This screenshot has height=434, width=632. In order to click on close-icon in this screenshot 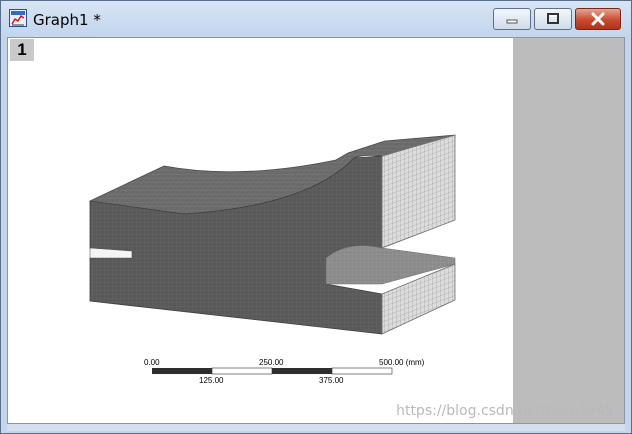, I will do `click(598, 19)`.